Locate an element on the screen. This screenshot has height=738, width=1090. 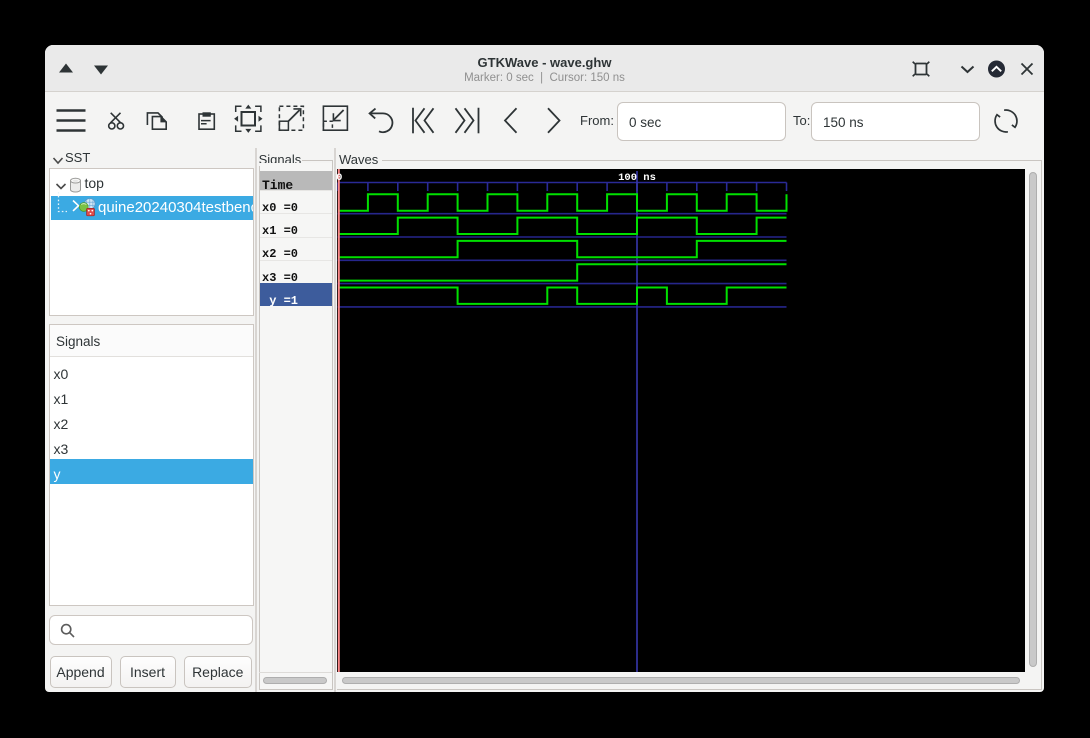
svg-text: 0 is located at coordinates (339, 178).